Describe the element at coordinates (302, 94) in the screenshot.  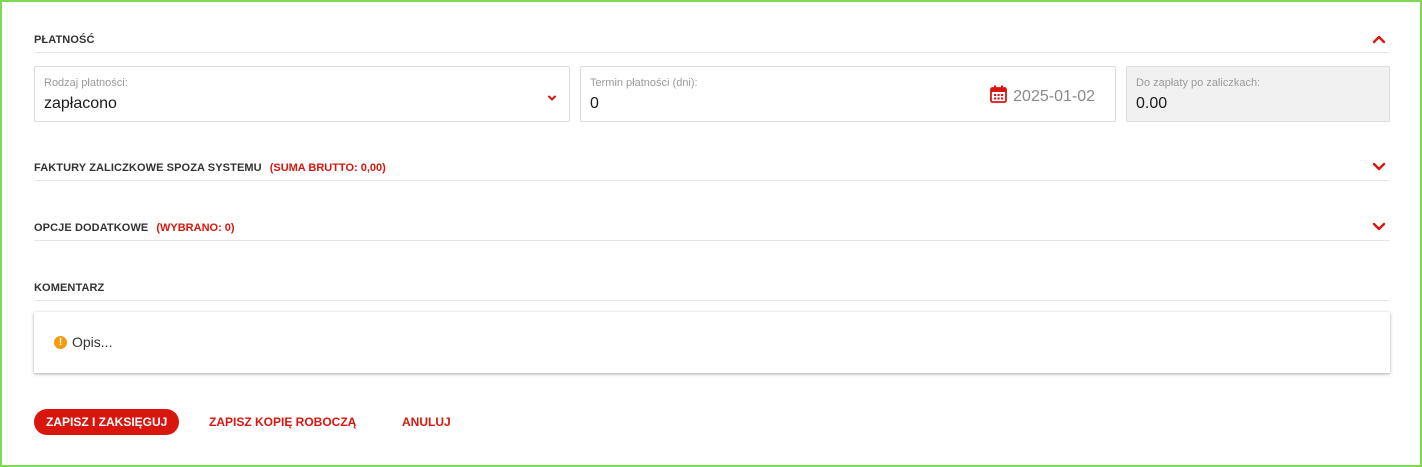
I see `payment-type-select: Rodzaj płatności: zapłacono` at that location.